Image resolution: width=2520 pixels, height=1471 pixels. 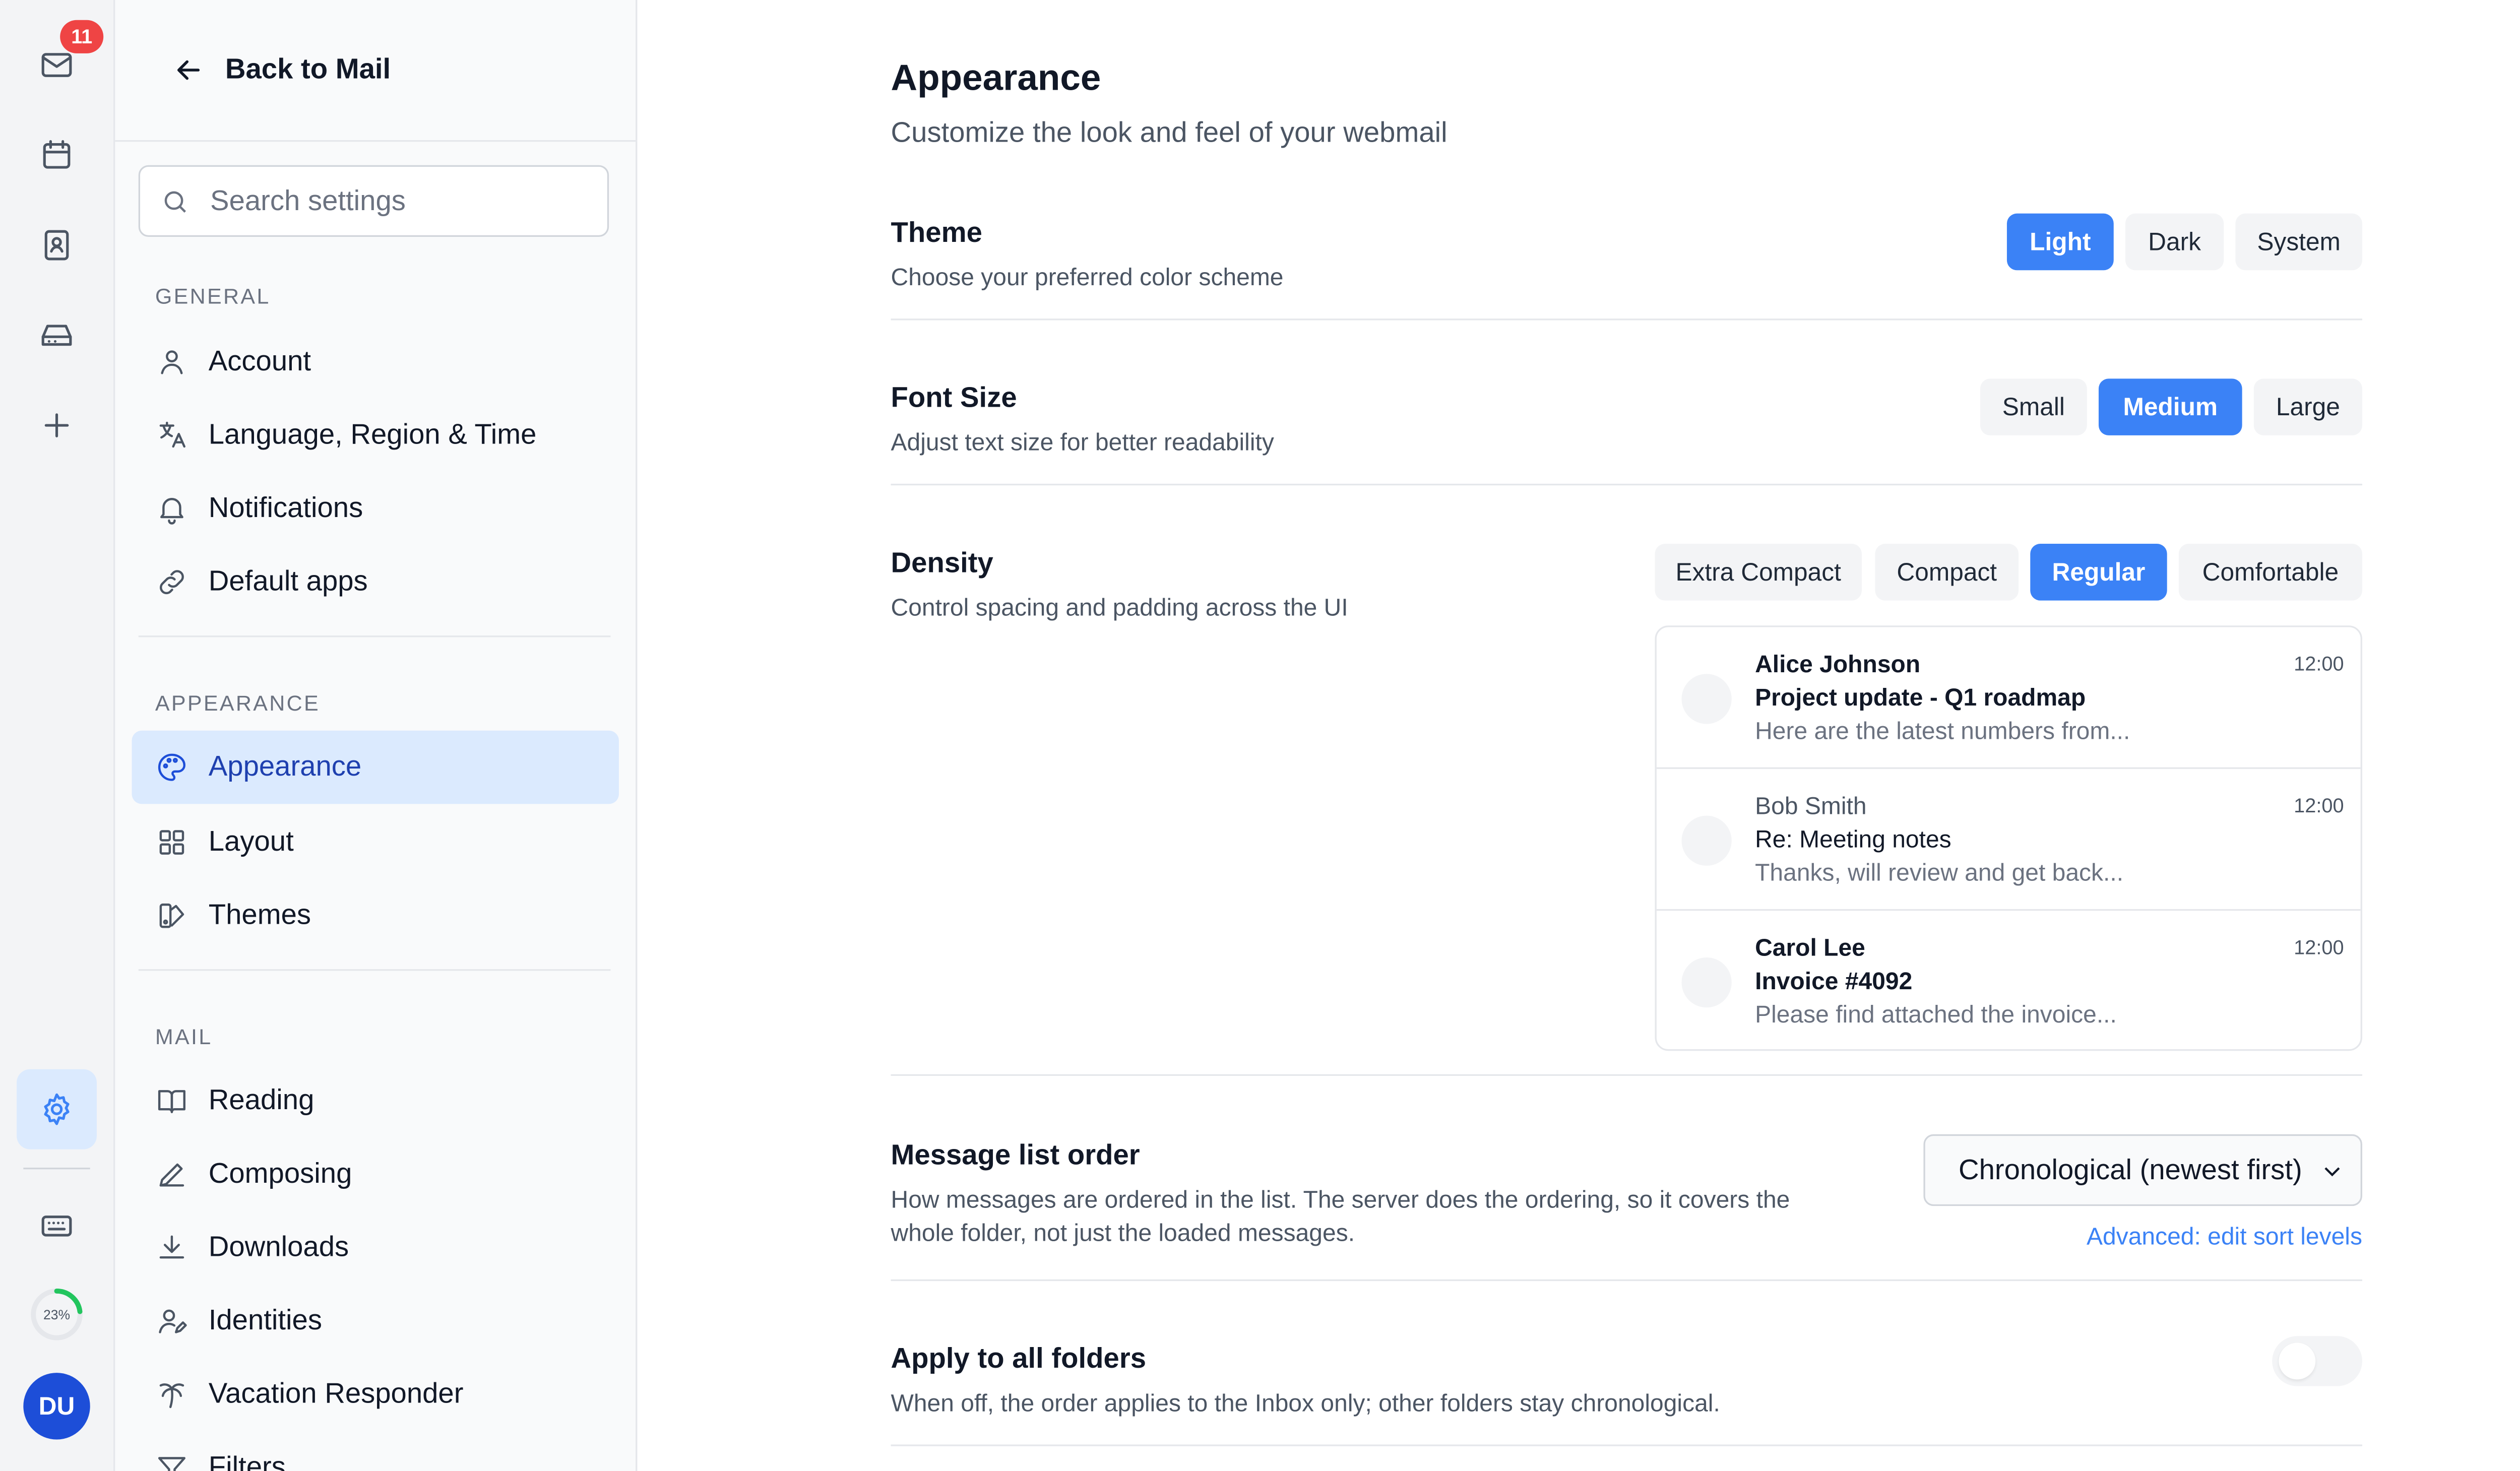 What do you see at coordinates (336, 1394) in the screenshot?
I see `sidebar-item-label: Vacation Responder` at bounding box center [336, 1394].